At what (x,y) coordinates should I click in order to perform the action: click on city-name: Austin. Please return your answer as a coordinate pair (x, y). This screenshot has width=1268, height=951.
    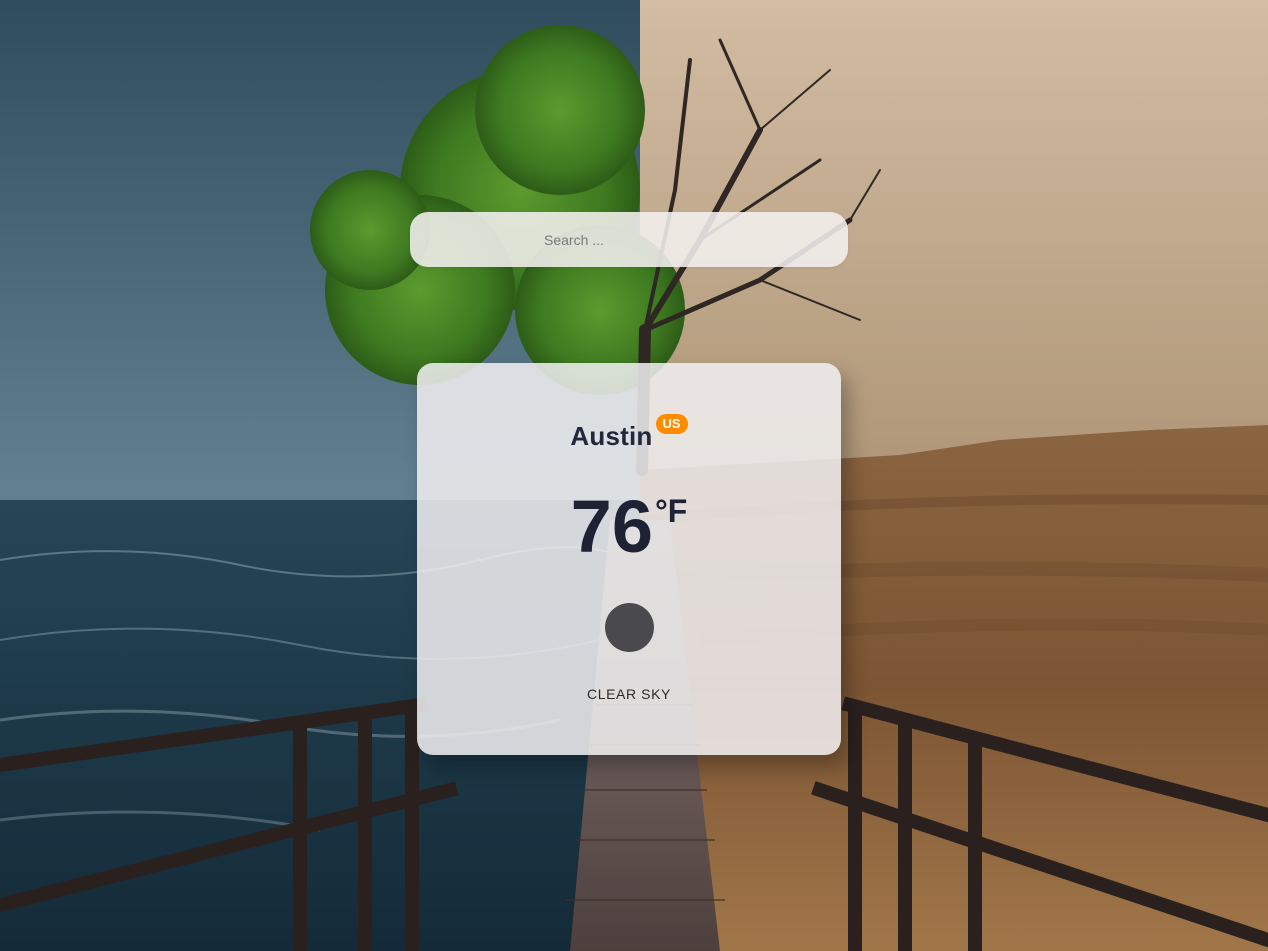
    Looking at the image, I should click on (611, 436).